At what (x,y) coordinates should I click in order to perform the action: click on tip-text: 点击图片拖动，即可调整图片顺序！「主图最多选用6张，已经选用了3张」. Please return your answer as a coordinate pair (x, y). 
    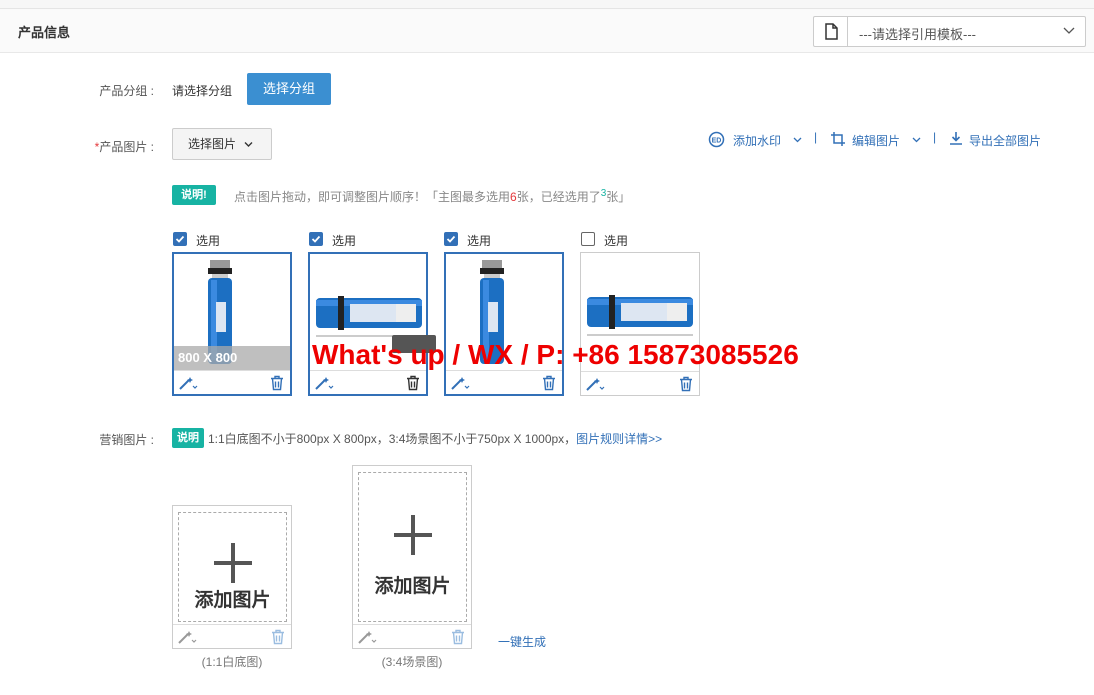
    Looking at the image, I should click on (432, 196).